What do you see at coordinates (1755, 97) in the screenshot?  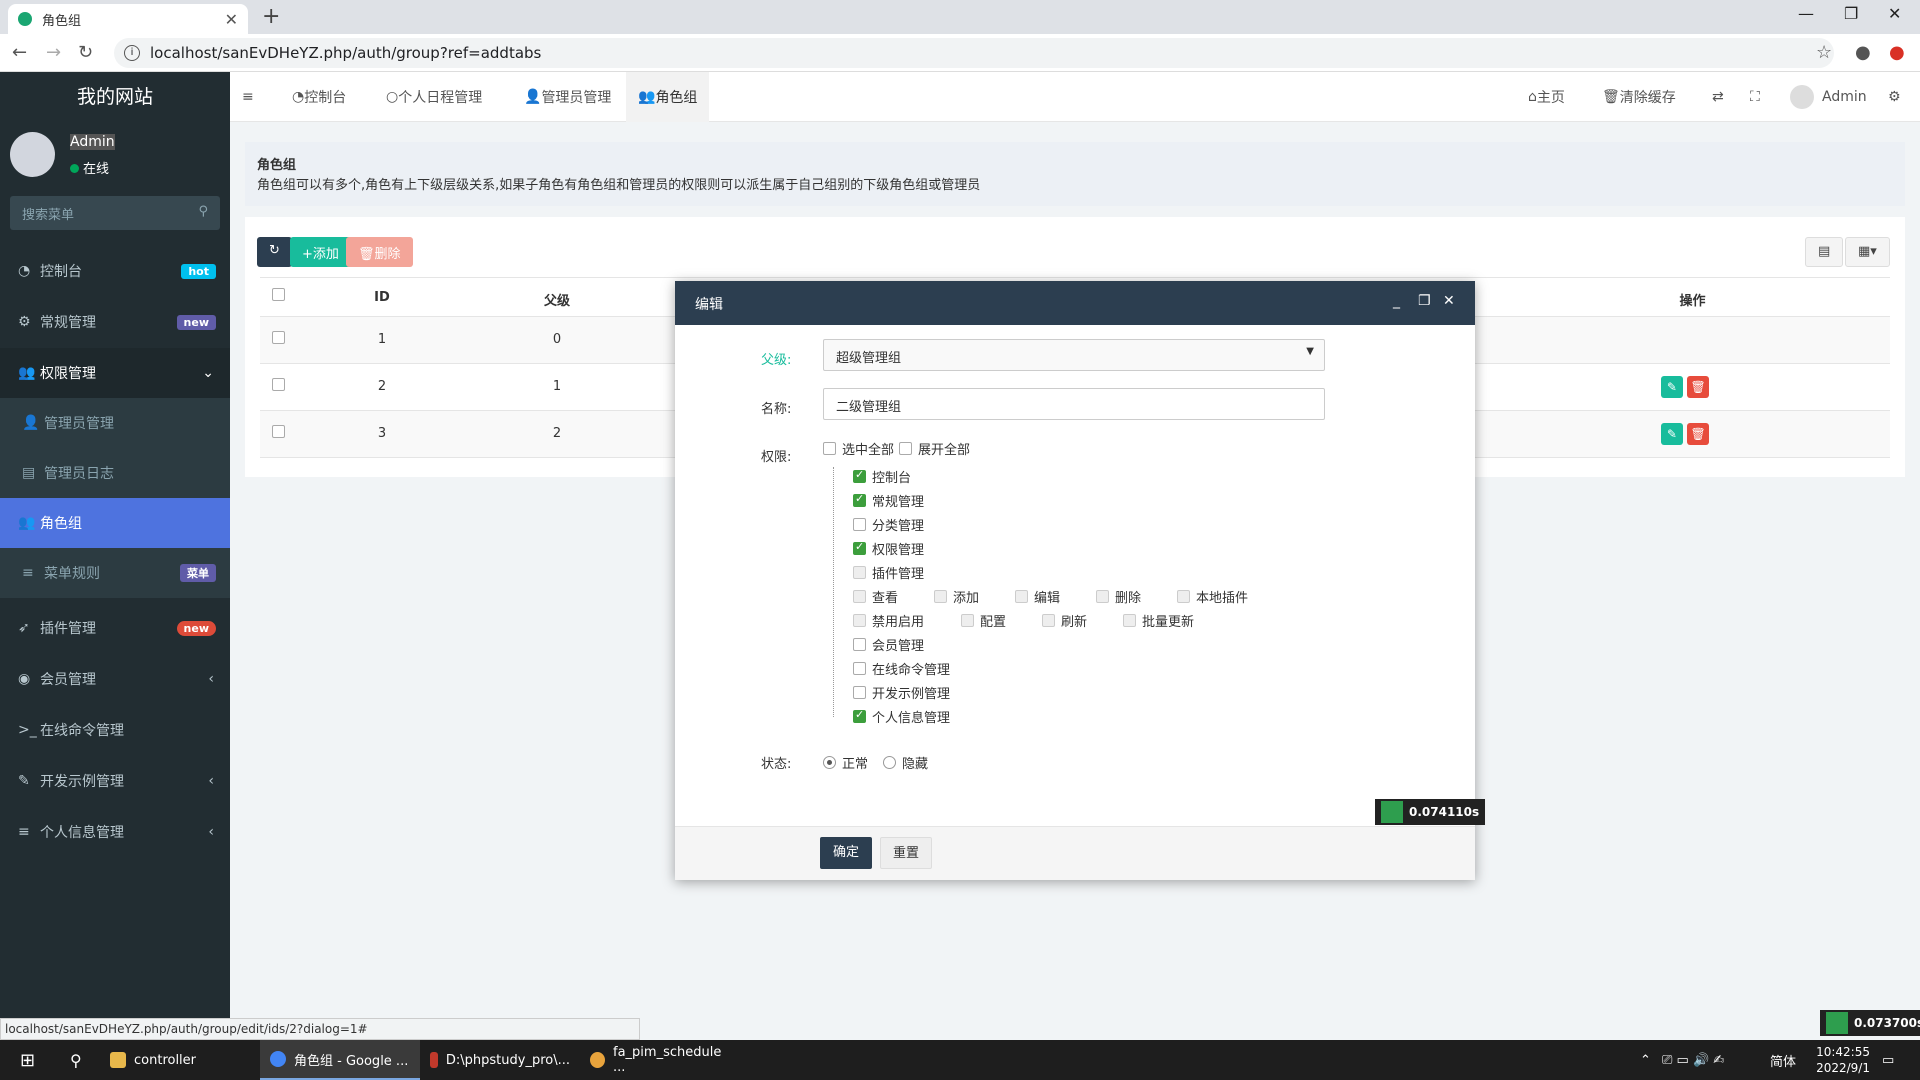 I see `fullscreen-icon: ⛶` at bounding box center [1755, 97].